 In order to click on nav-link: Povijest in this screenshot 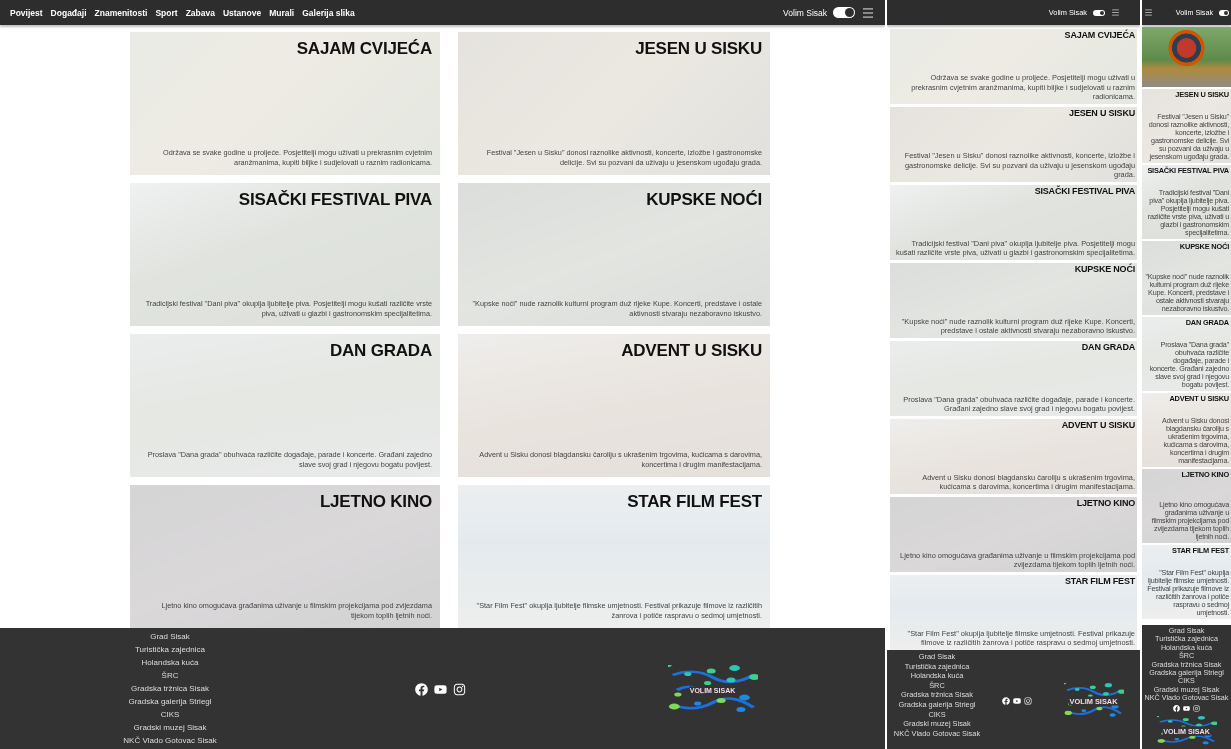, I will do `click(26, 12)`.